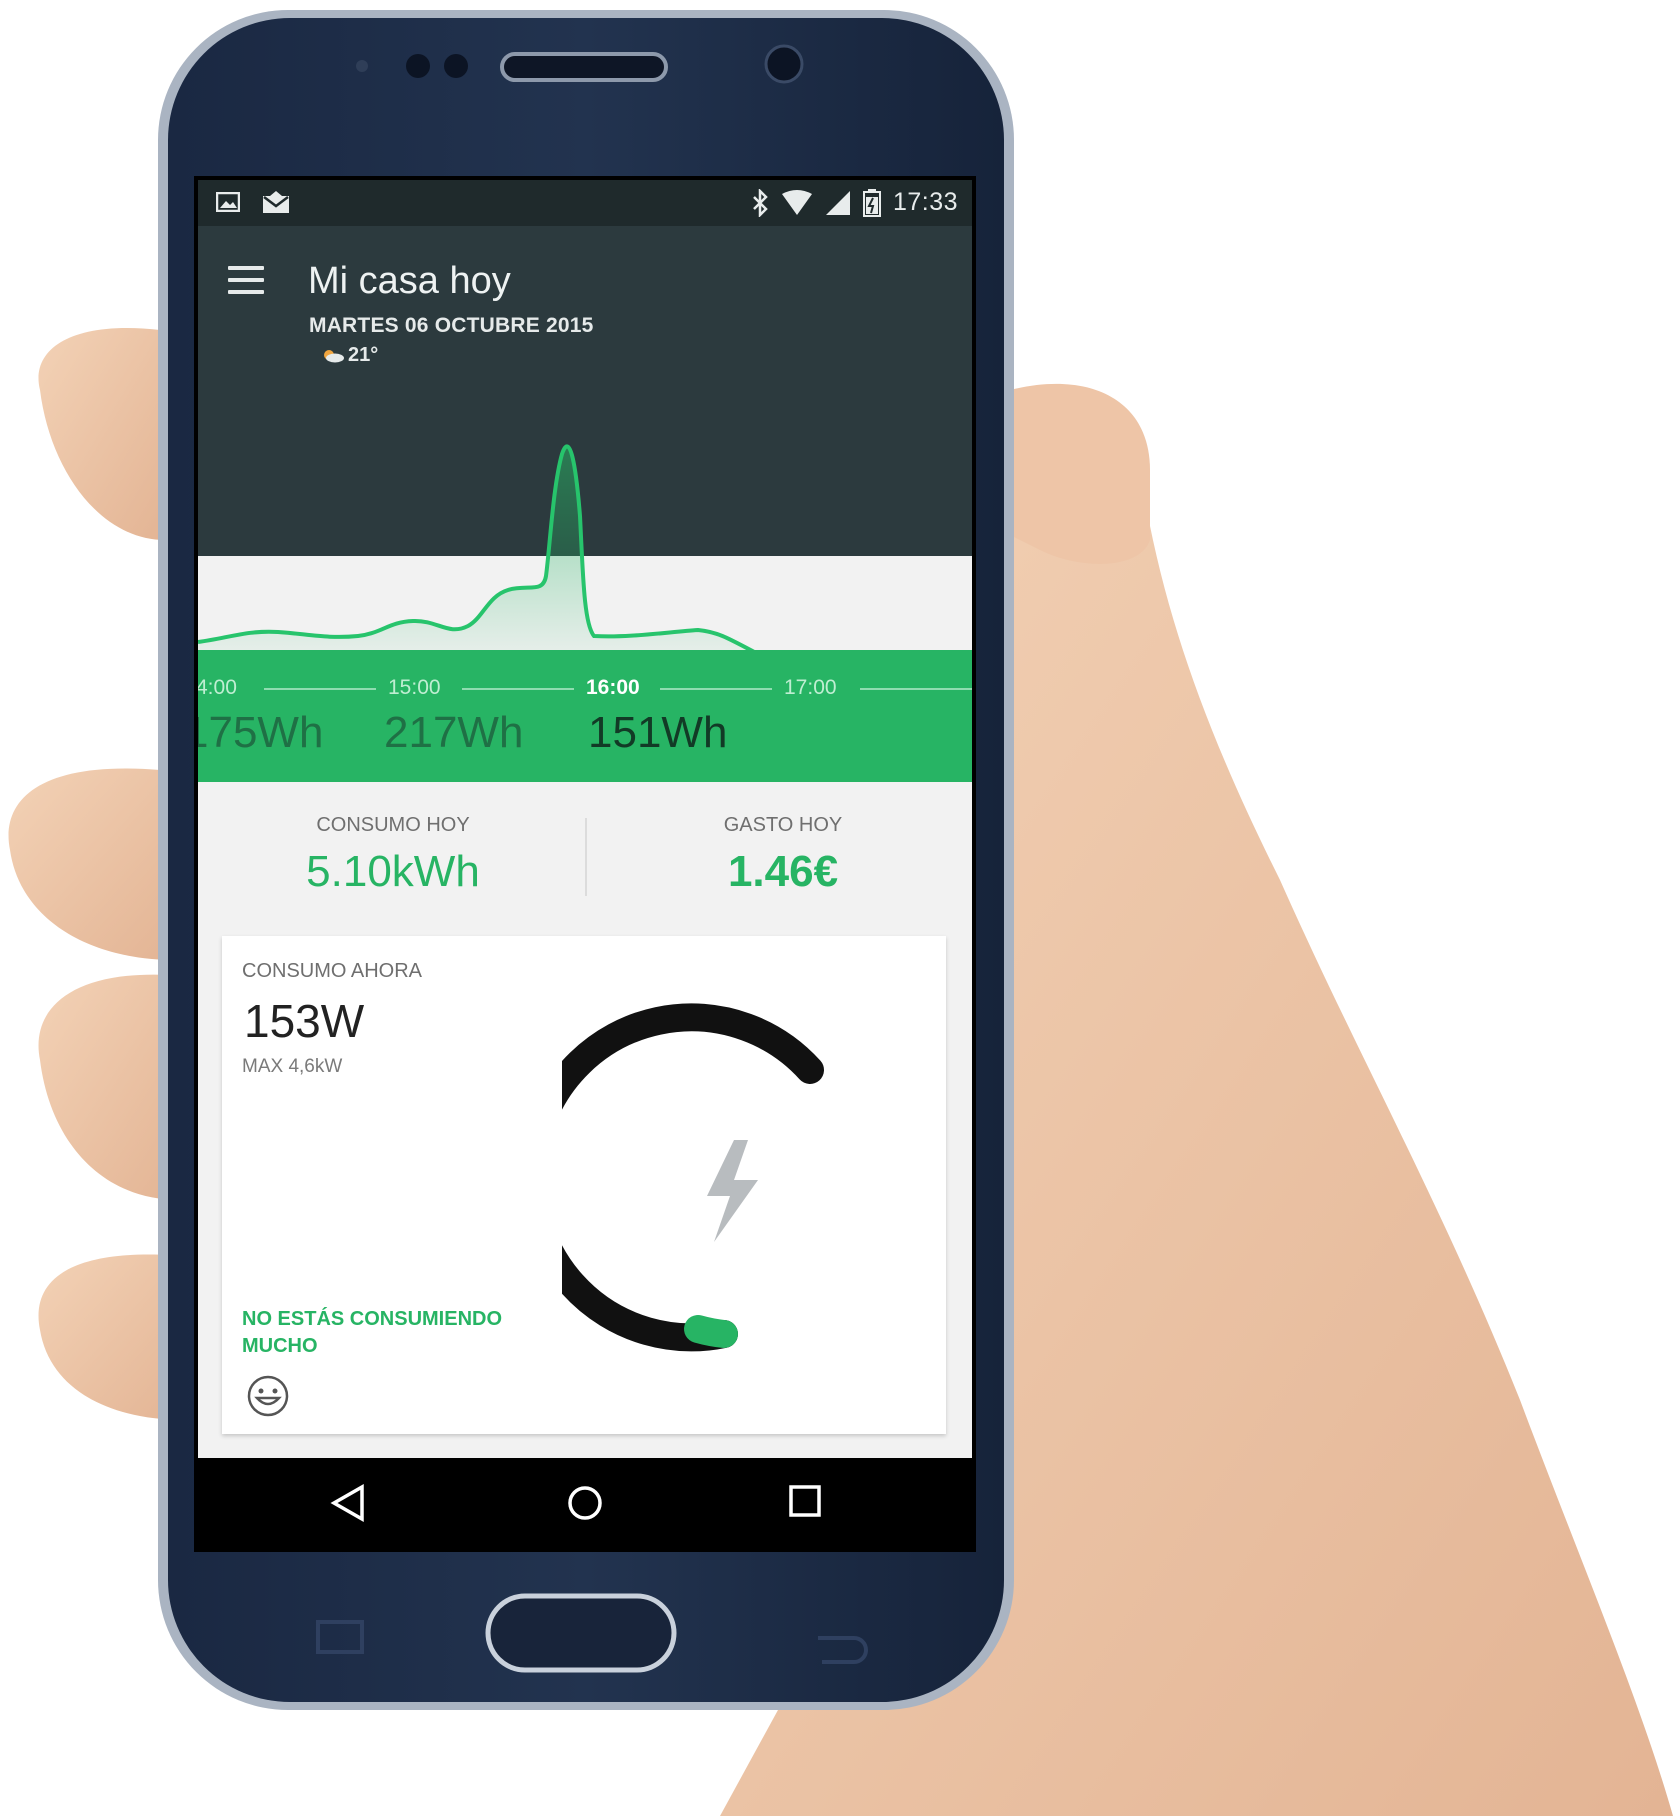 The height and width of the screenshot is (1816, 1673). What do you see at coordinates (453, 733) in the screenshot?
I see `hourly-reading: 217Wh` at bounding box center [453, 733].